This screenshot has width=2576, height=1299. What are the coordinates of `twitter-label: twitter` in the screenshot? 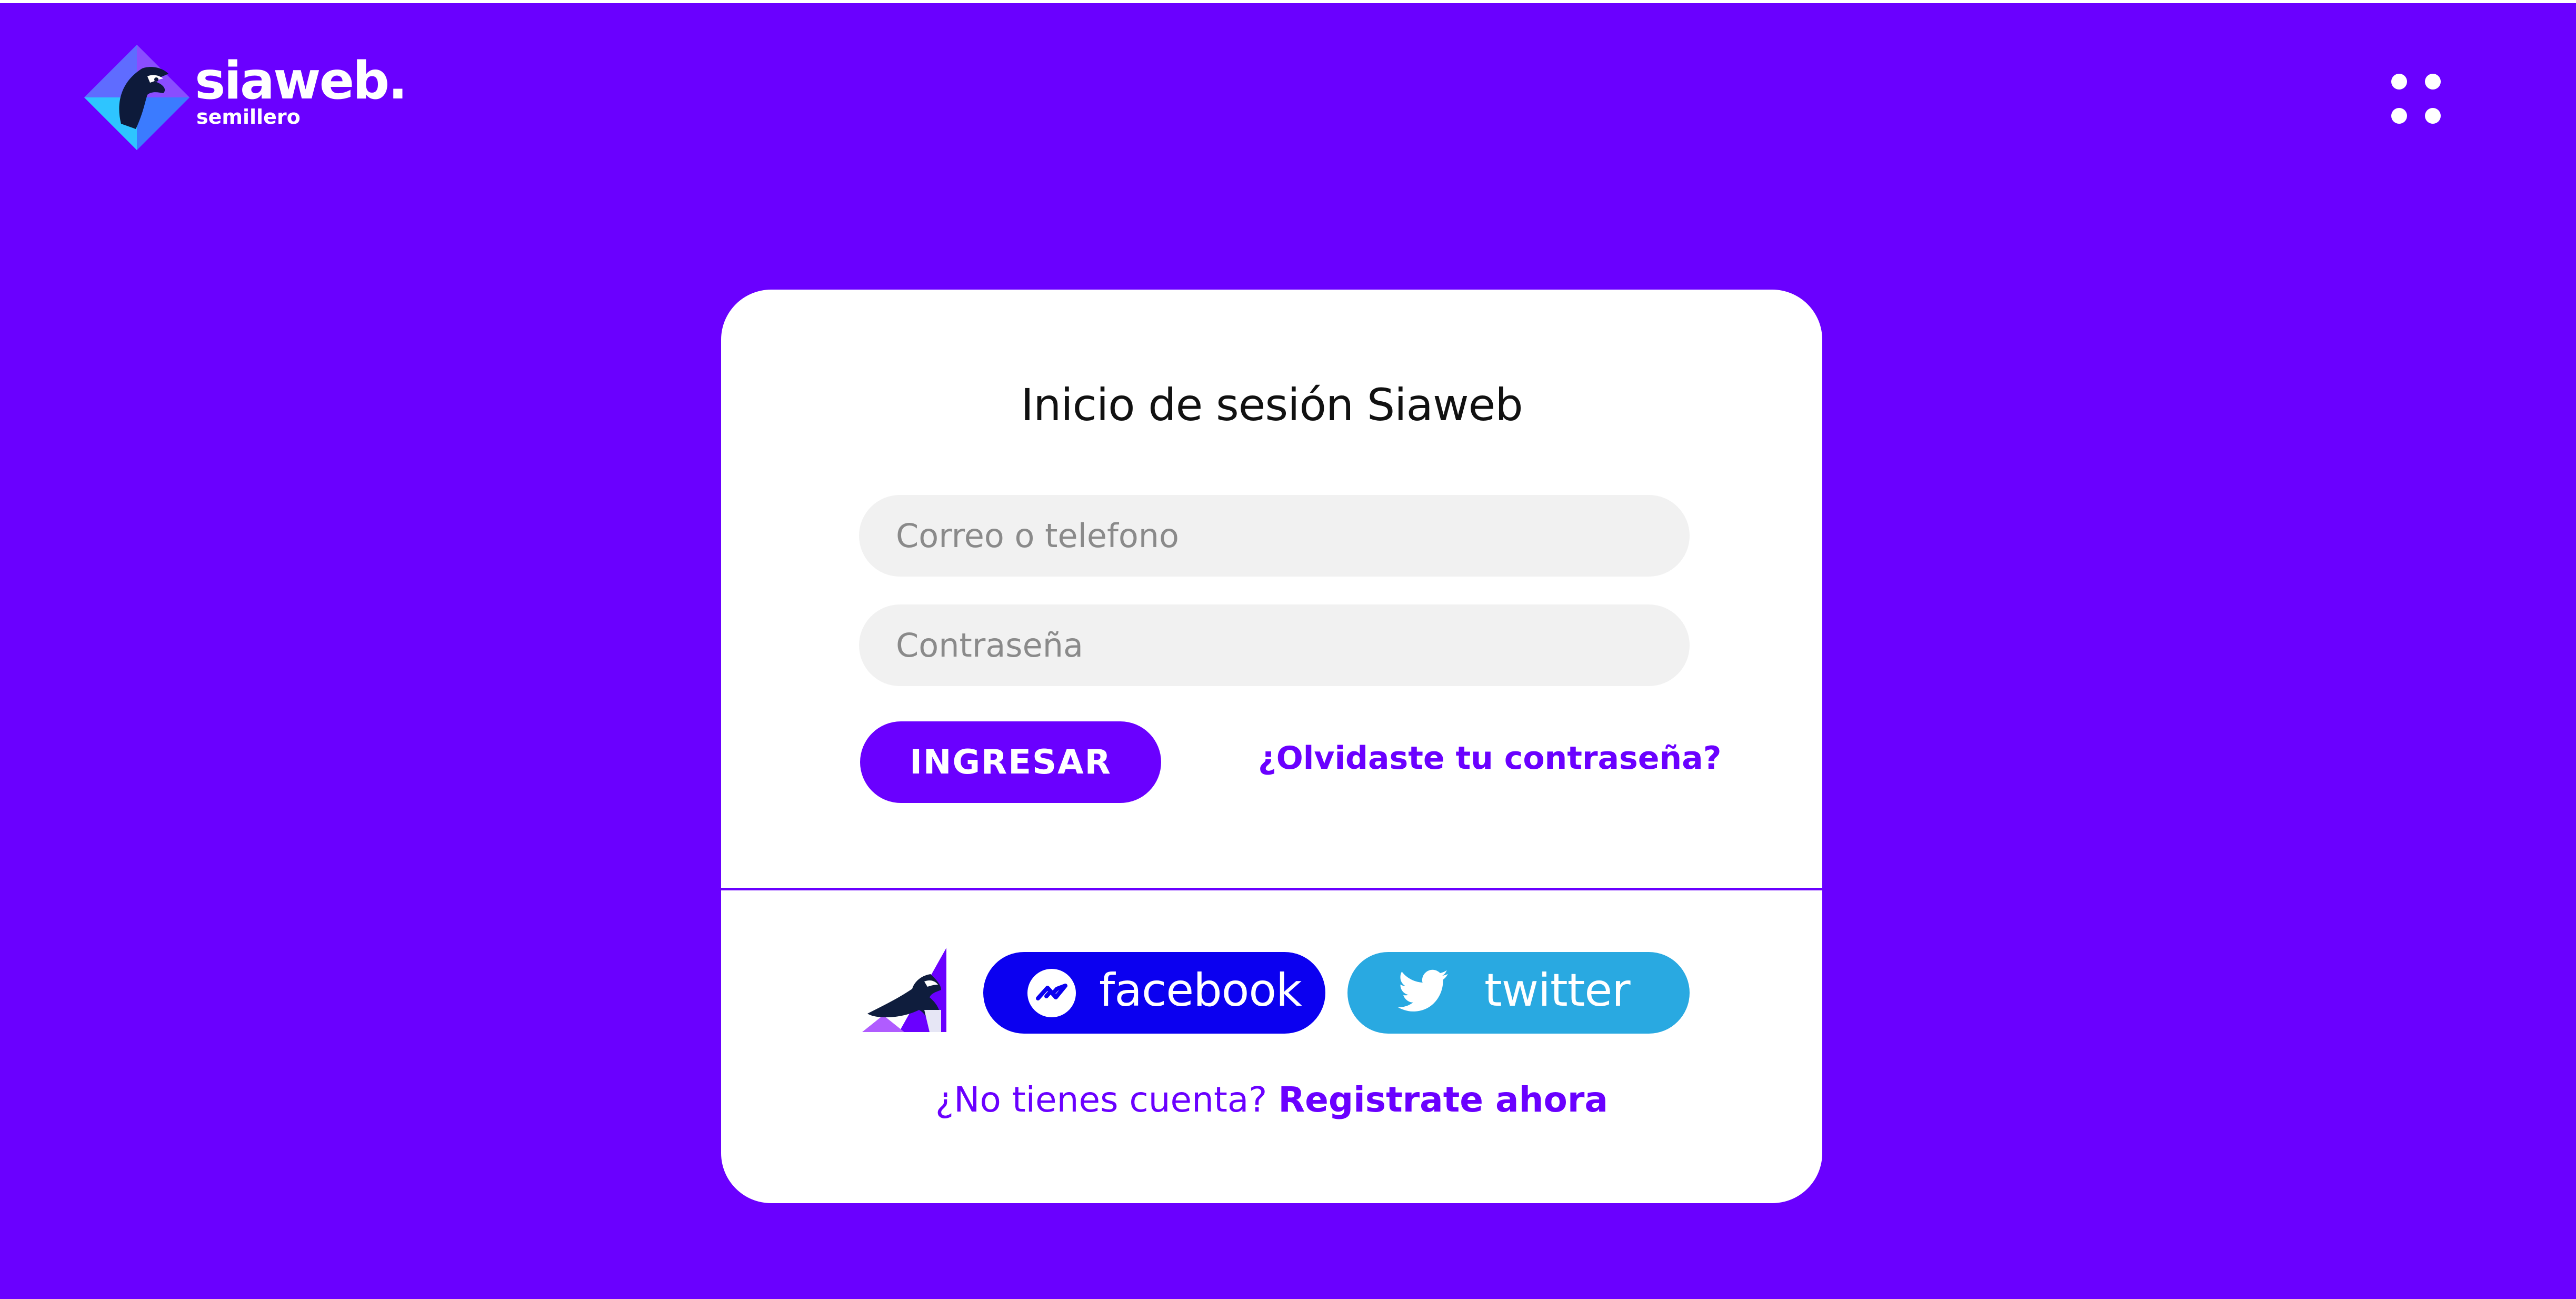 It's located at (1558, 990).